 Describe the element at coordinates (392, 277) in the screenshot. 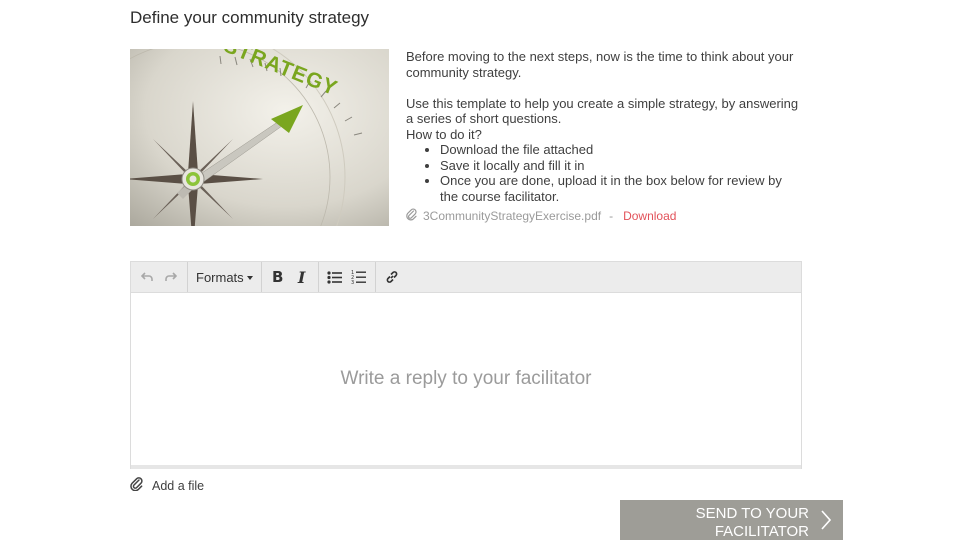

I see `link-icon` at that location.